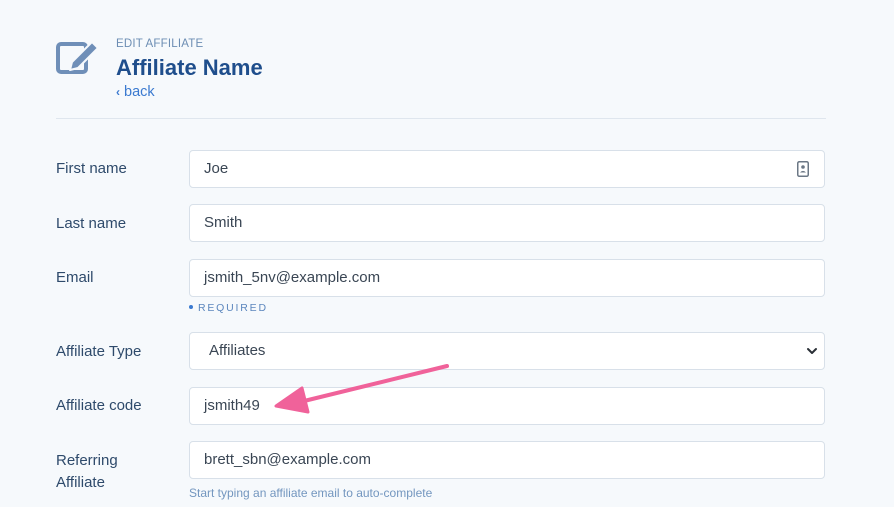  What do you see at coordinates (812, 351) in the screenshot?
I see `chevron-down-icon` at bounding box center [812, 351].